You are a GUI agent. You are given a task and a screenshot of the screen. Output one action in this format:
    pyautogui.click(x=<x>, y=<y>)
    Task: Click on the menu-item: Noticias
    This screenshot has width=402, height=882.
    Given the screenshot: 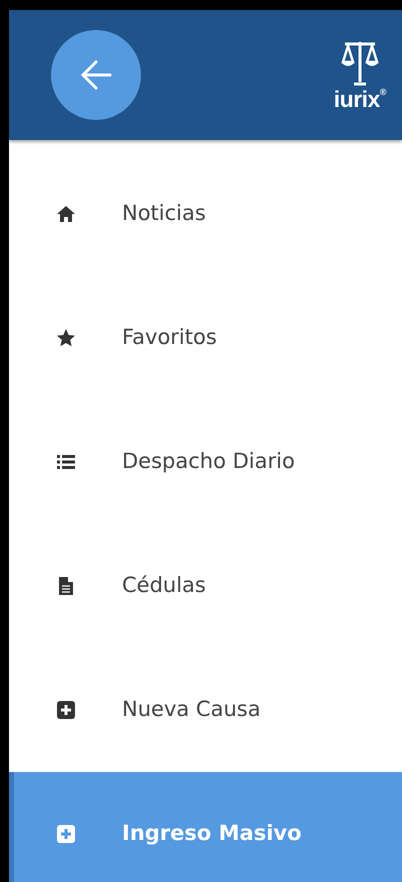 What is the action you would take?
    pyautogui.click(x=205, y=214)
    